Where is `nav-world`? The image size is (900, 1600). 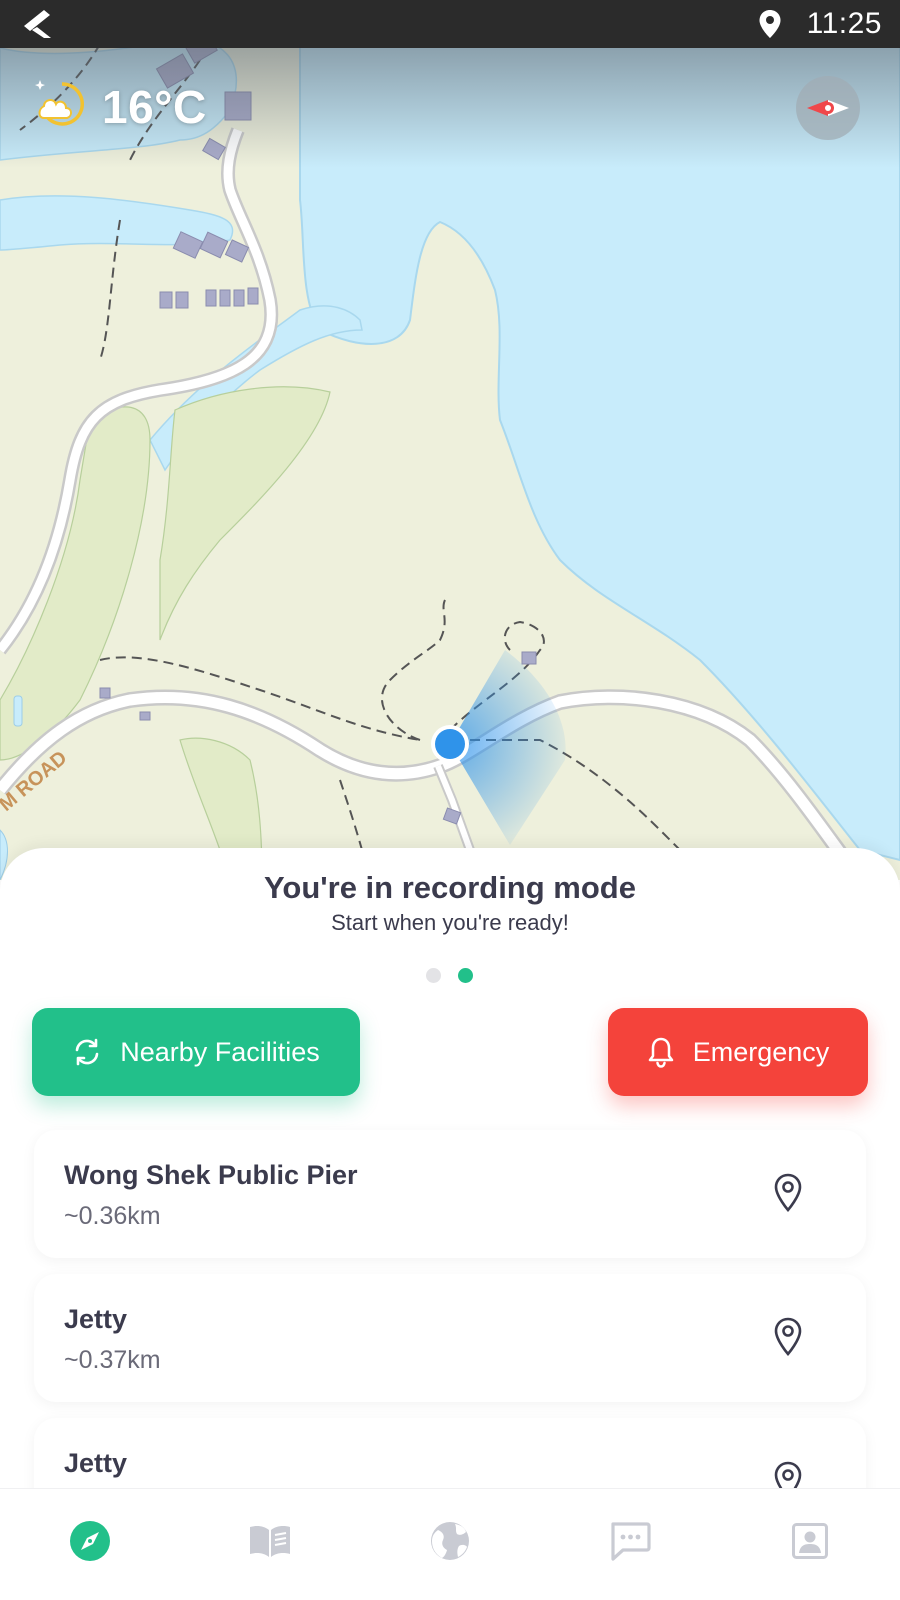 nav-world is located at coordinates (450, 1541).